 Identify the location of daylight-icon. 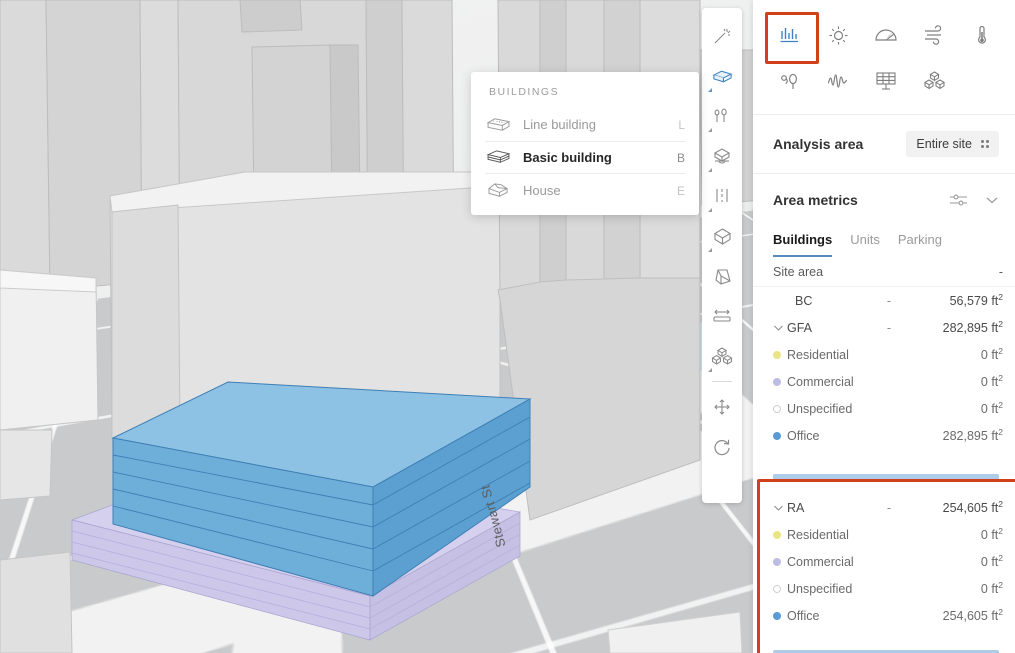
(886, 35).